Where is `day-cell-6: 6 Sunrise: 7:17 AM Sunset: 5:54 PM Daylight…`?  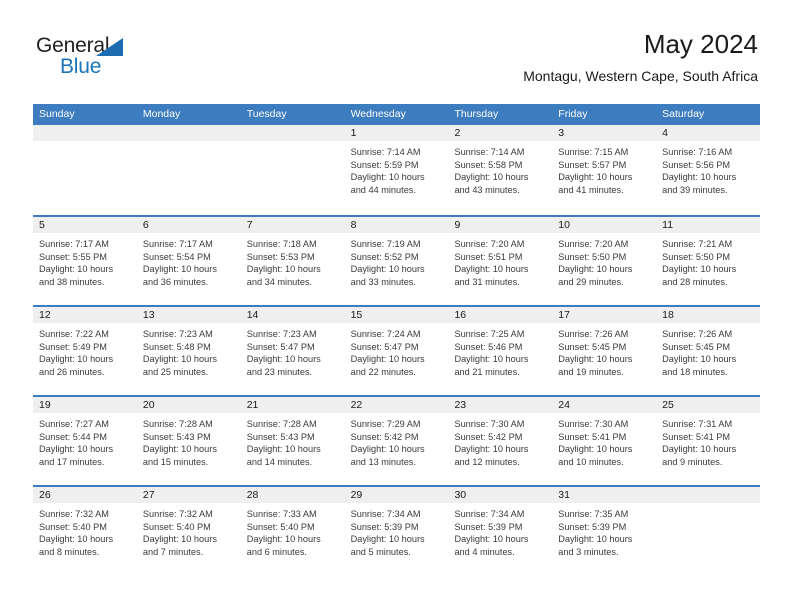
day-cell-6: 6 Sunrise: 7:17 AM Sunset: 5:54 PM Daylight… is located at coordinates (188, 261).